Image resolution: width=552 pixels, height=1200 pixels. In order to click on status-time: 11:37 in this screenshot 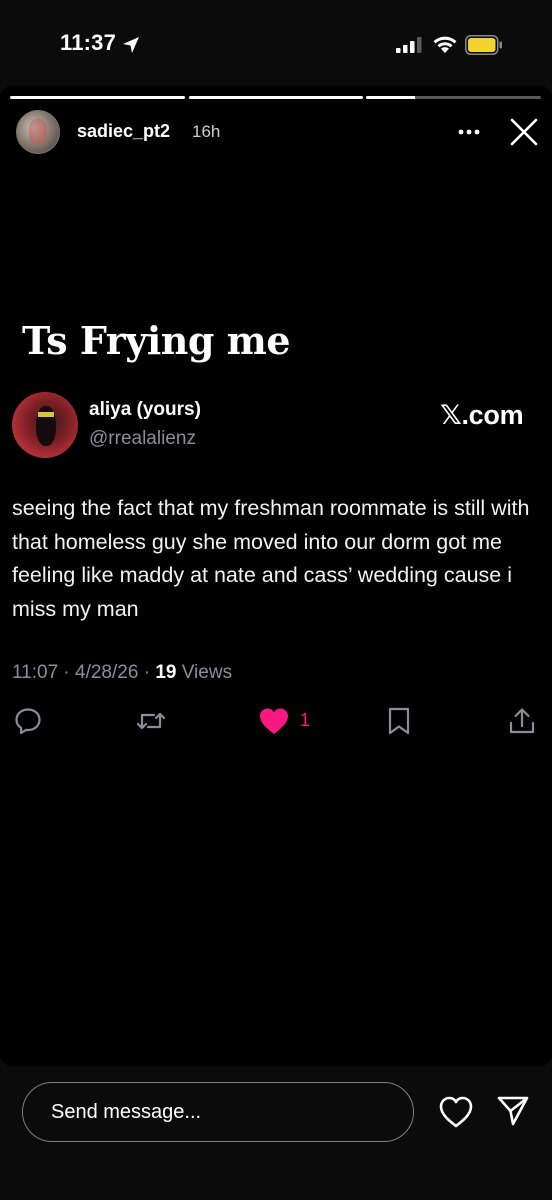, I will do `click(88, 42)`.